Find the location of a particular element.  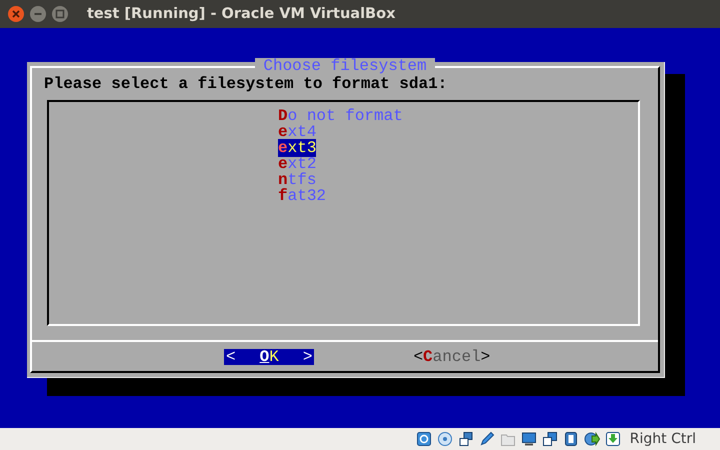

display-icon is located at coordinates (528, 439).